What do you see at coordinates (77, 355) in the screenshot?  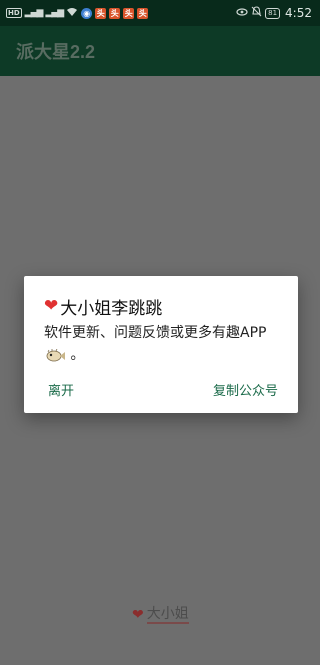 I see `dialog-message-suffix: 。` at bounding box center [77, 355].